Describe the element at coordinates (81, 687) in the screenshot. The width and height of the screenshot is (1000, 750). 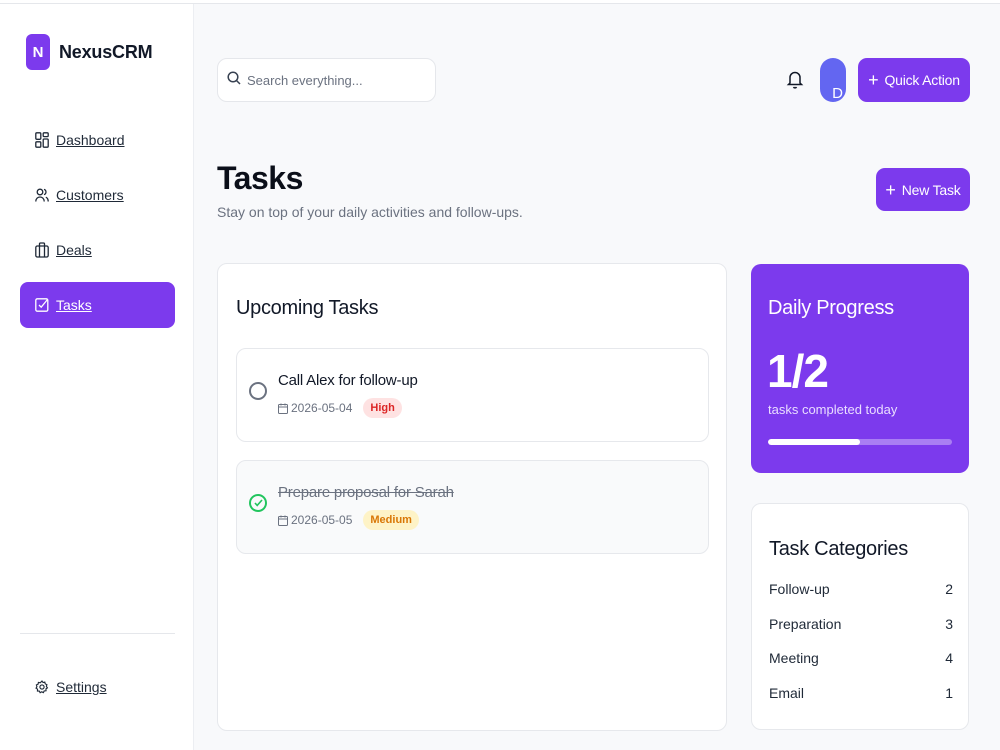
I see `sidebar-item-label: Settings` at that location.